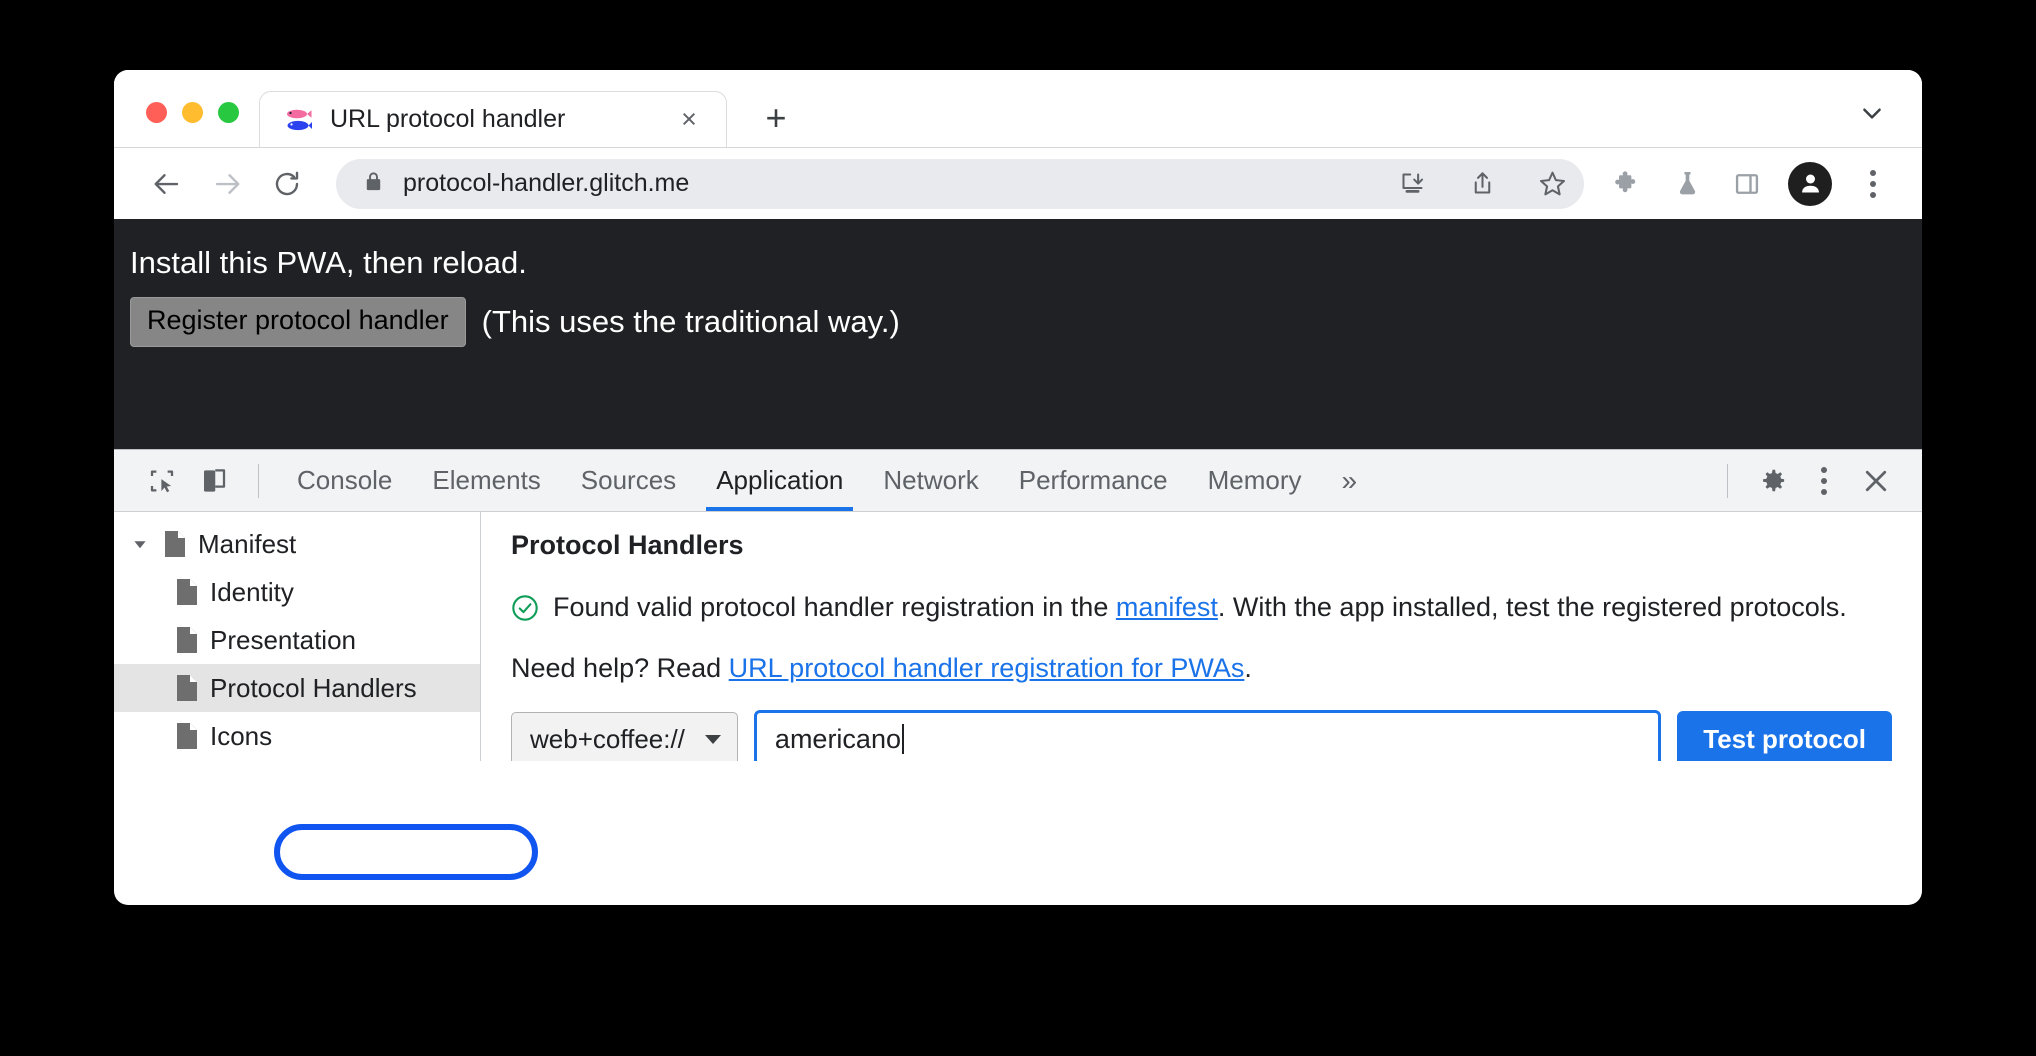  Describe the element at coordinates (1350, 480) in the screenshot. I see `more-tabs-icon: »` at that location.